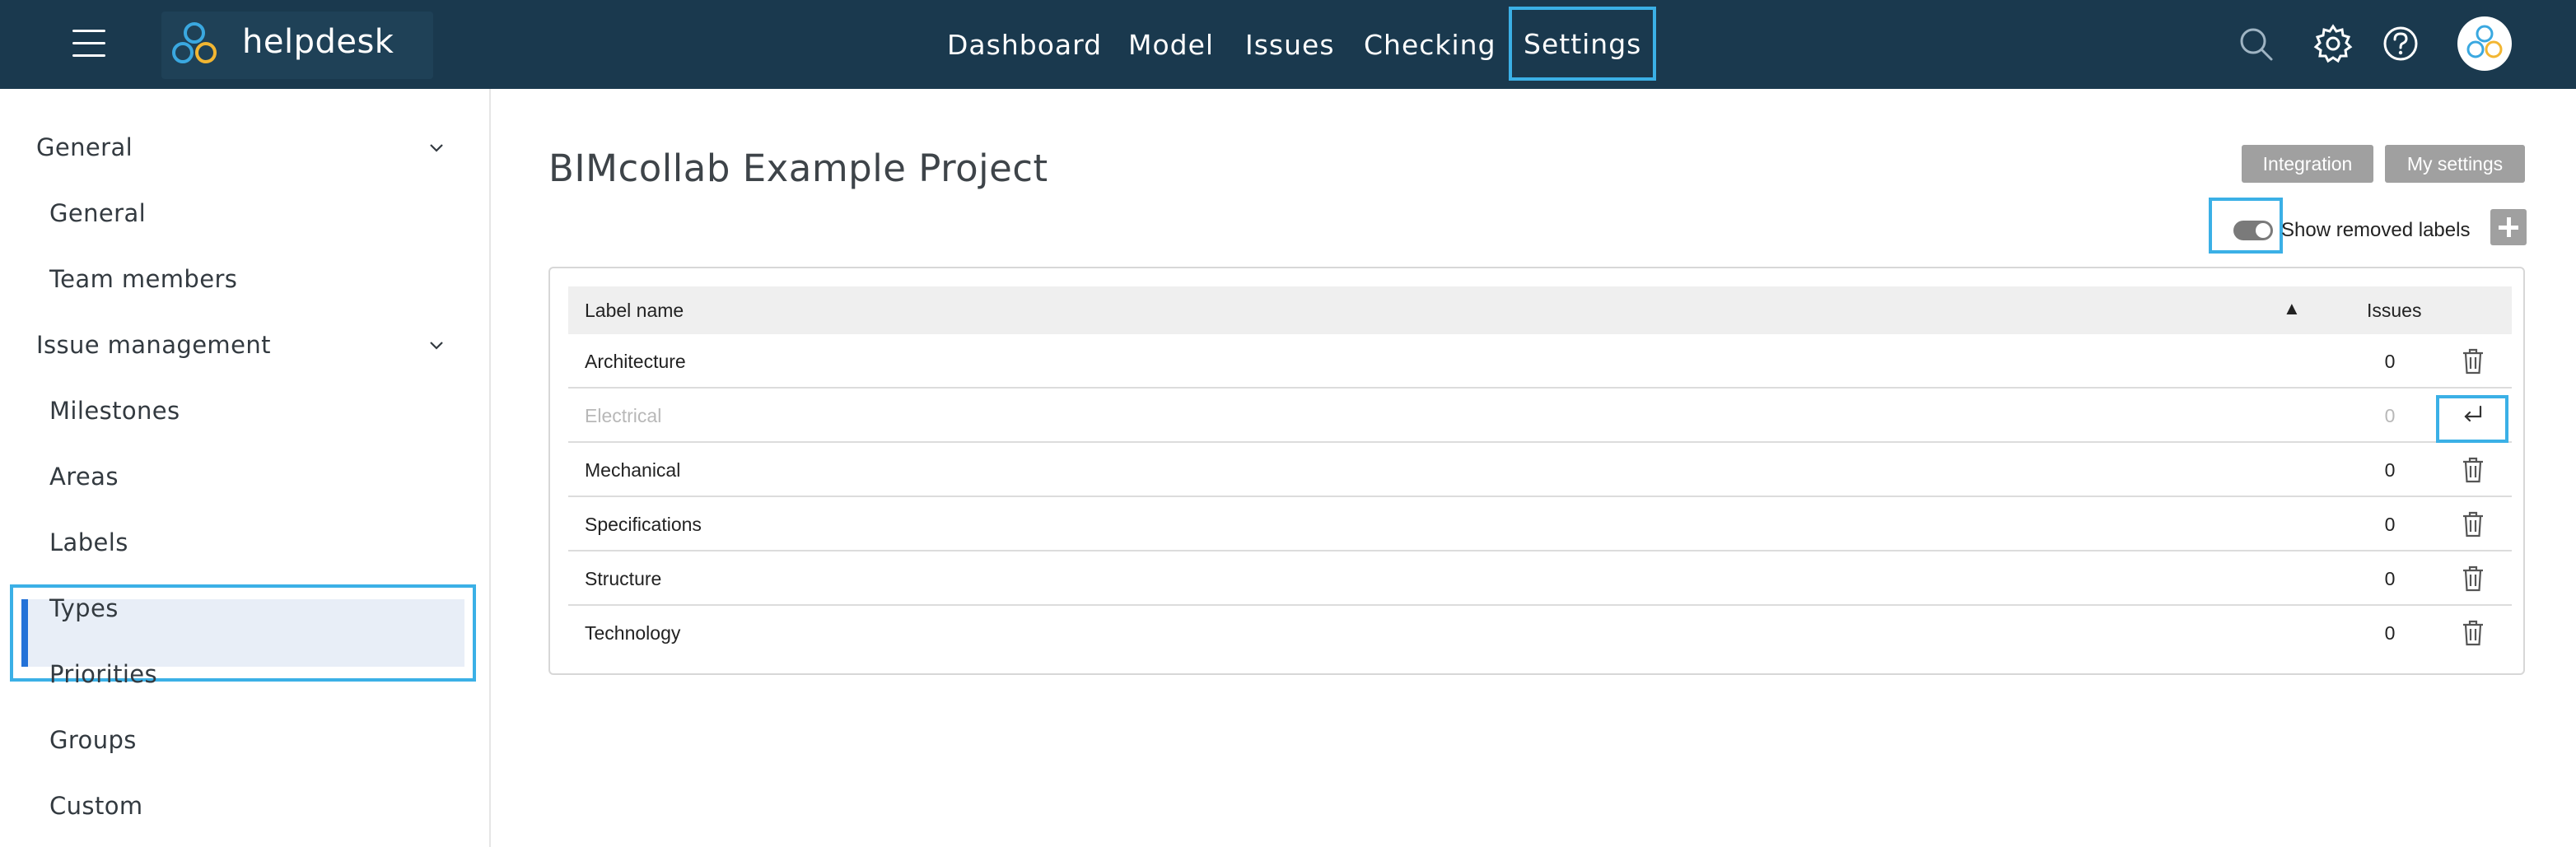 The width and height of the screenshot is (2576, 847). Describe the element at coordinates (96, 806) in the screenshot. I see `sidebar-item-custom: Custom` at that location.